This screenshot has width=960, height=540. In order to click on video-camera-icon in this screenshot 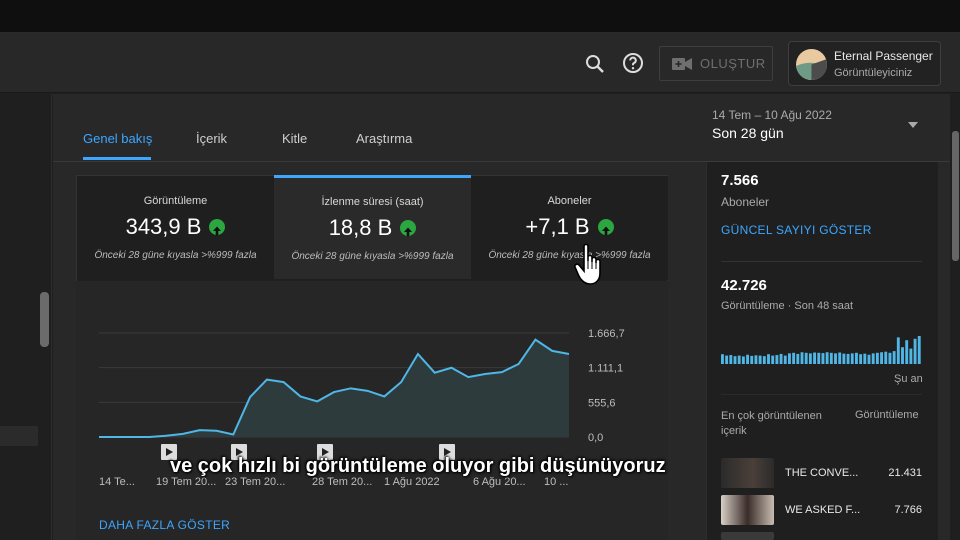, I will do `click(682, 63)`.